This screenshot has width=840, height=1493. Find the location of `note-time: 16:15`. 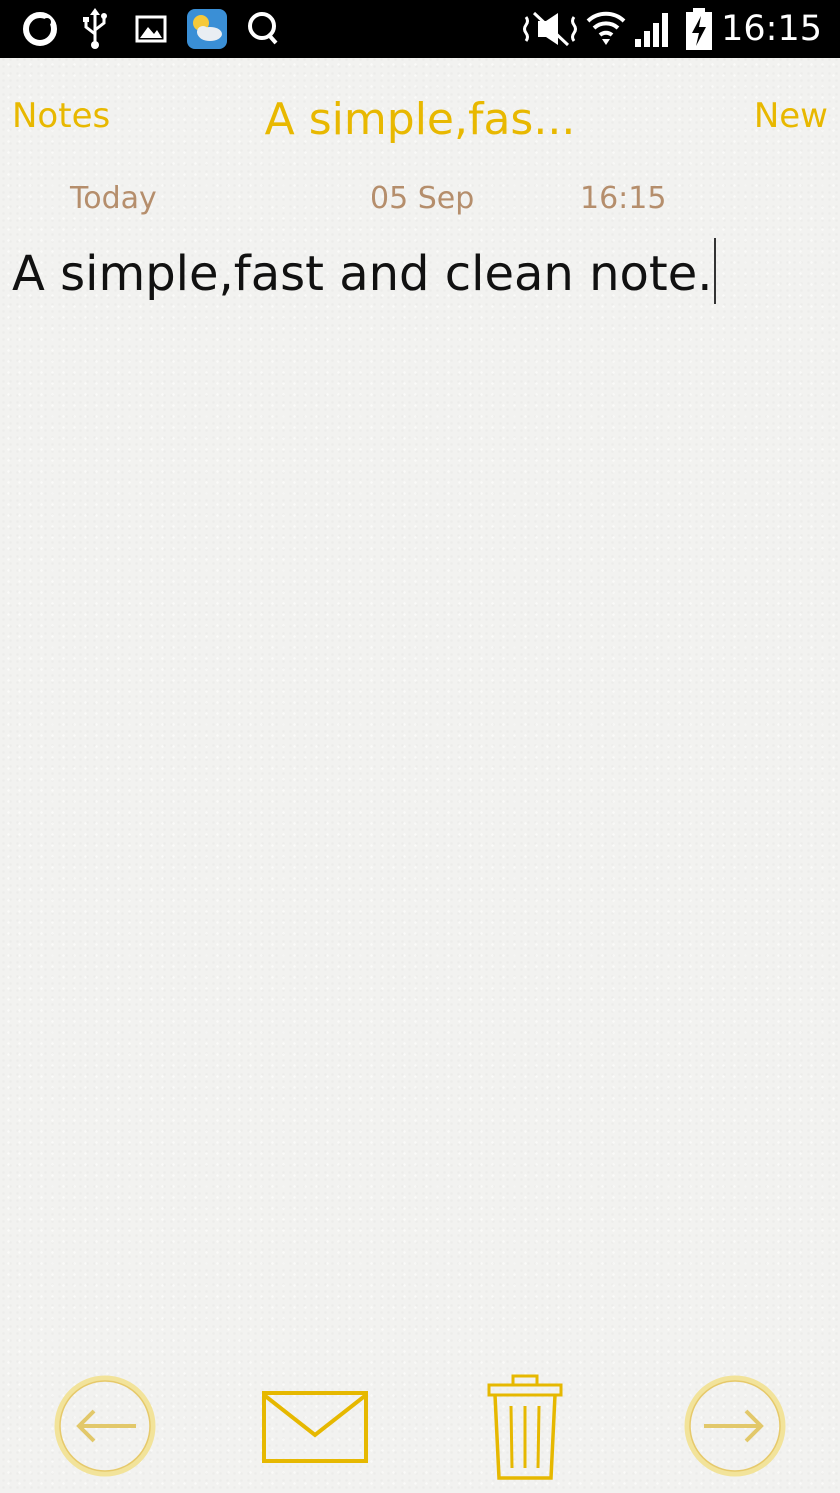

note-time: 16:15 is located at coordinates (623, 198).